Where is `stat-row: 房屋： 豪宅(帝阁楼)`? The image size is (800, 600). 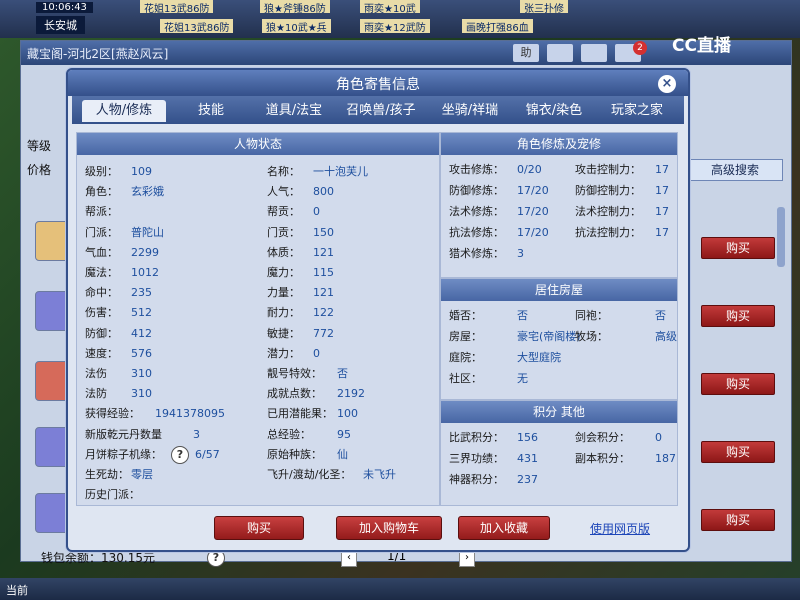
stat-row: 房屋： 豪宅(帝阁楼) is located at coordinates (515, 336).